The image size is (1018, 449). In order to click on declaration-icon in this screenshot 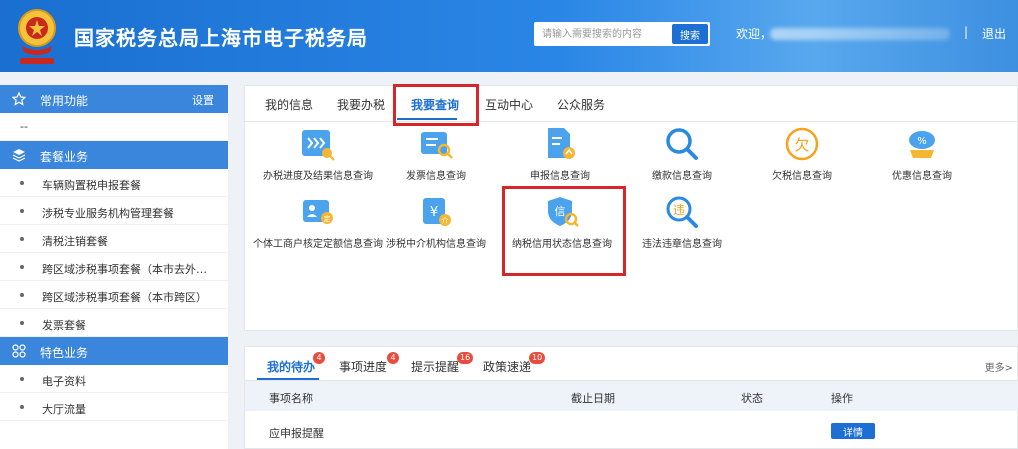, I will do `click(561, 143)`.